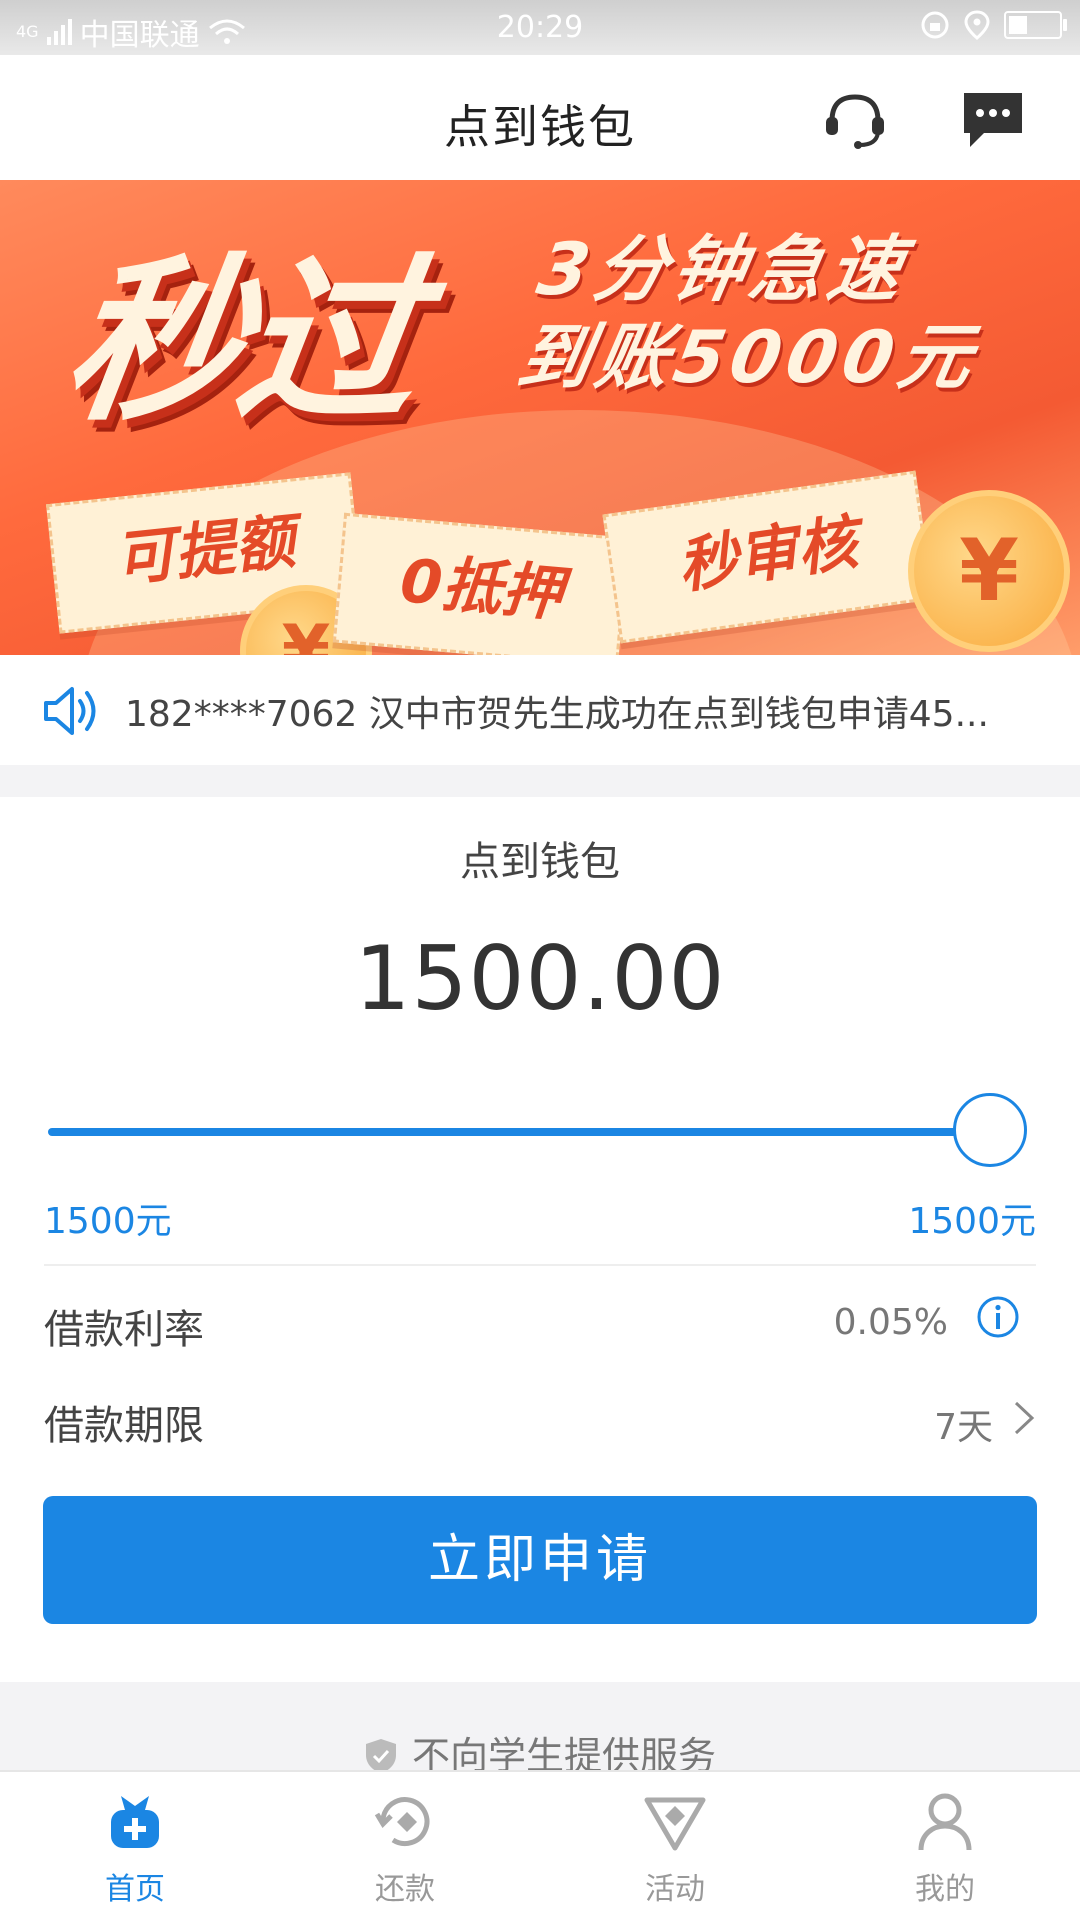 This screenshot has width=1080, height=1922. I want to click on divider, so click(540, 1265).